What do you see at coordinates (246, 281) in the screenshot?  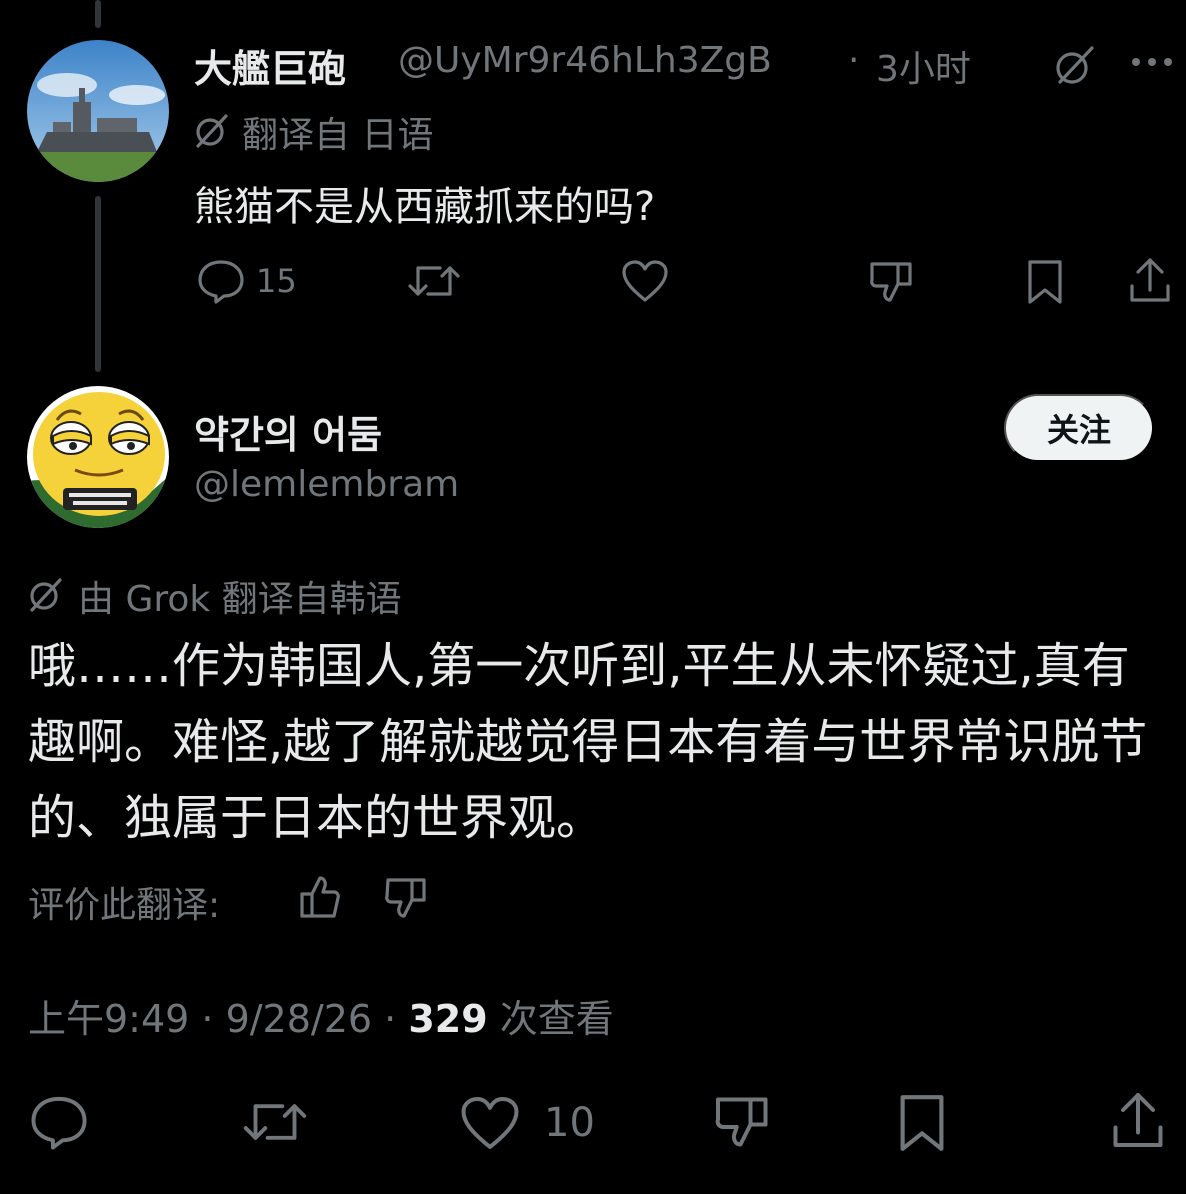 I see `reply-button: 15` at bounding box center [246, 281].